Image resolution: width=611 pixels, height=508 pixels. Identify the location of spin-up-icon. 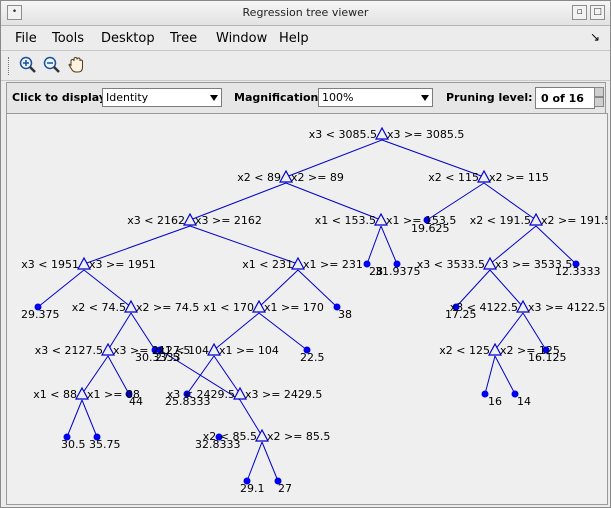
(599, 92).